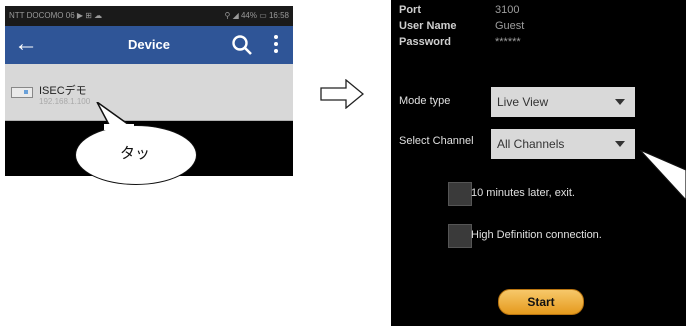 The height and width of the screenshot is (326, 686). What do you see at coordinates (523, 102) in the screenshot?
I see `mode-type-value: Live View` at bounding box center [523, 102].